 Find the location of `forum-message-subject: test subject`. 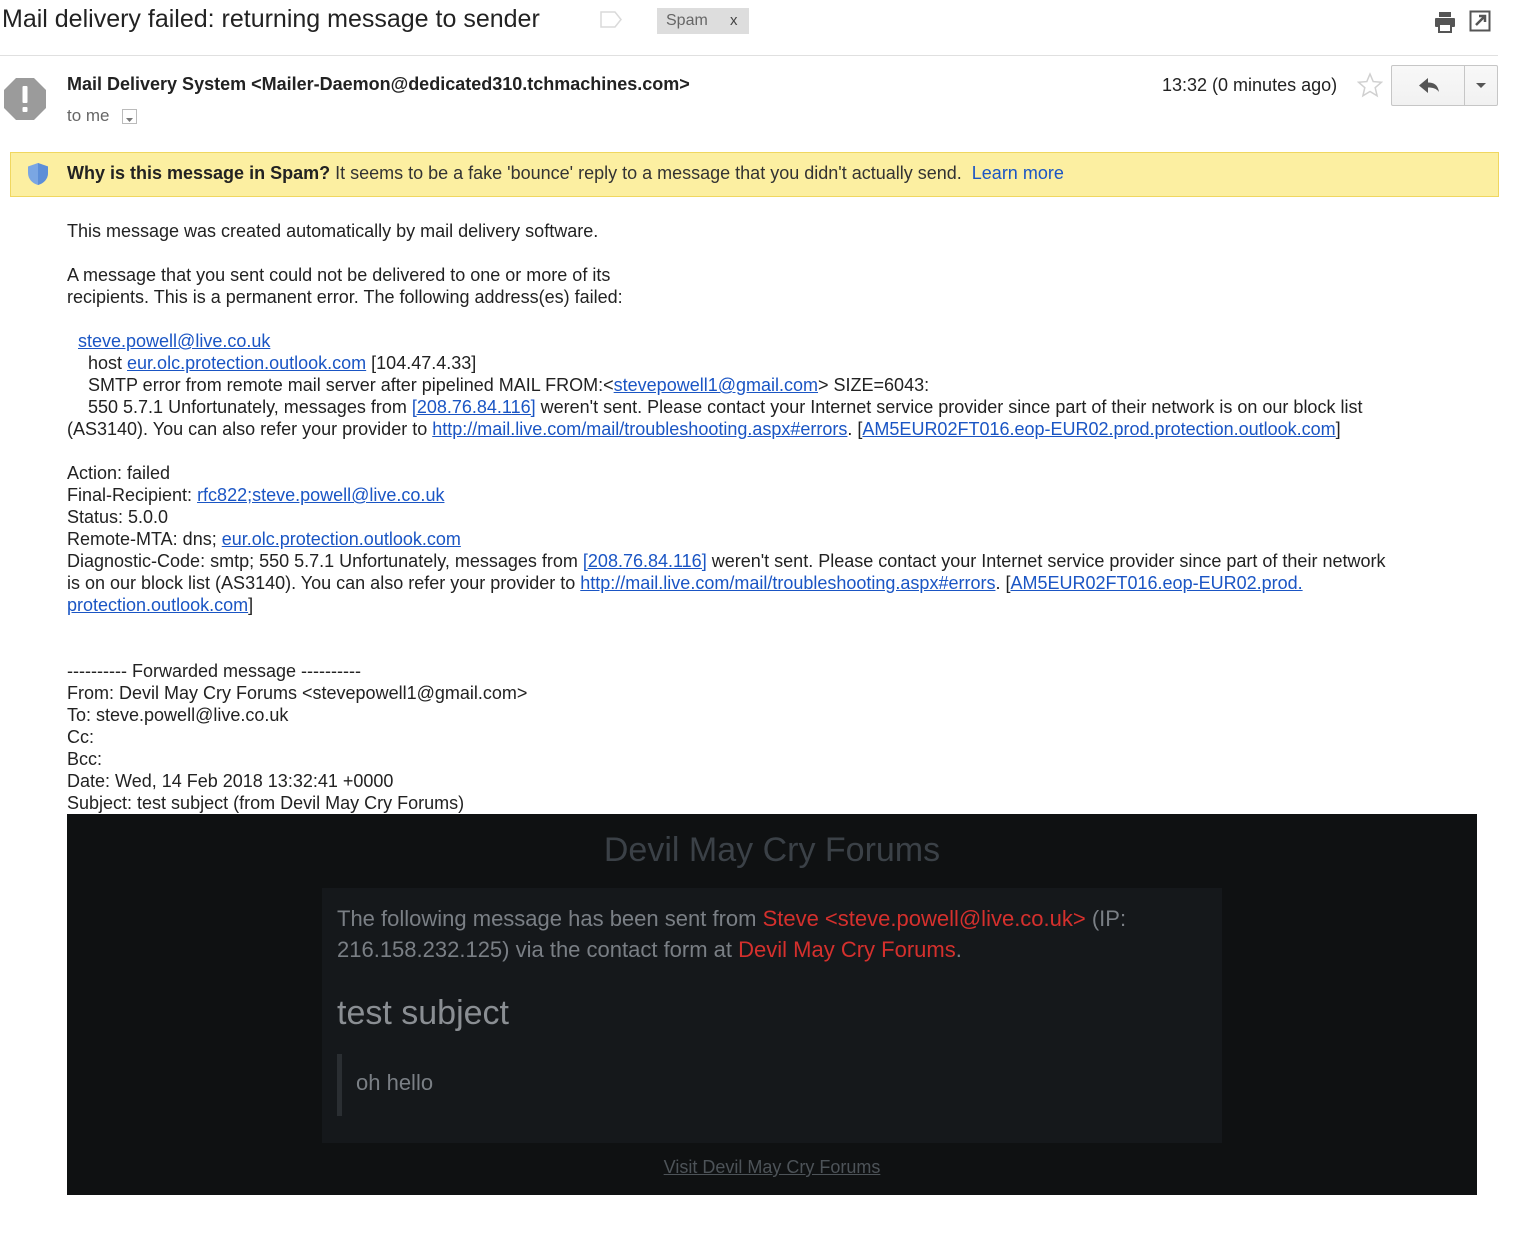

forum-message-subject: test subject is located at coordinates (423, 1013).